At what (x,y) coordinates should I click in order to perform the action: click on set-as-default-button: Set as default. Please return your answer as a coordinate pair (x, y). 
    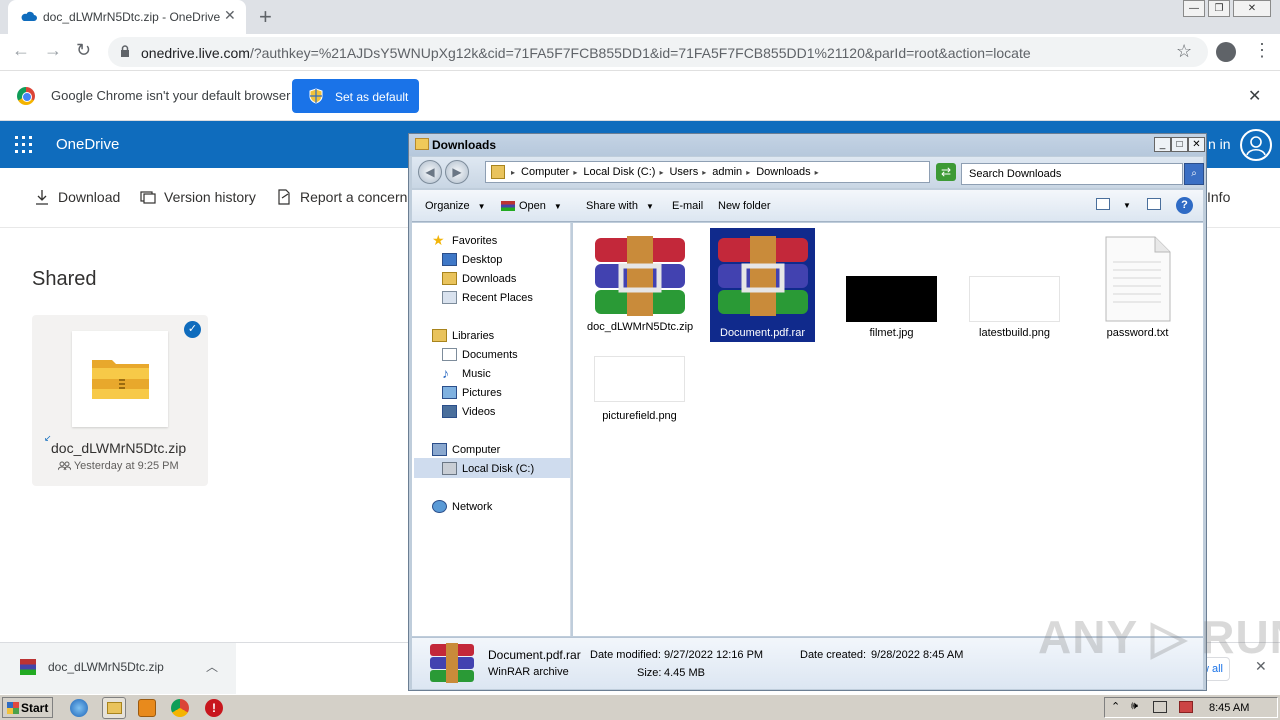
    Looking at the image, I should click on (355, 96).